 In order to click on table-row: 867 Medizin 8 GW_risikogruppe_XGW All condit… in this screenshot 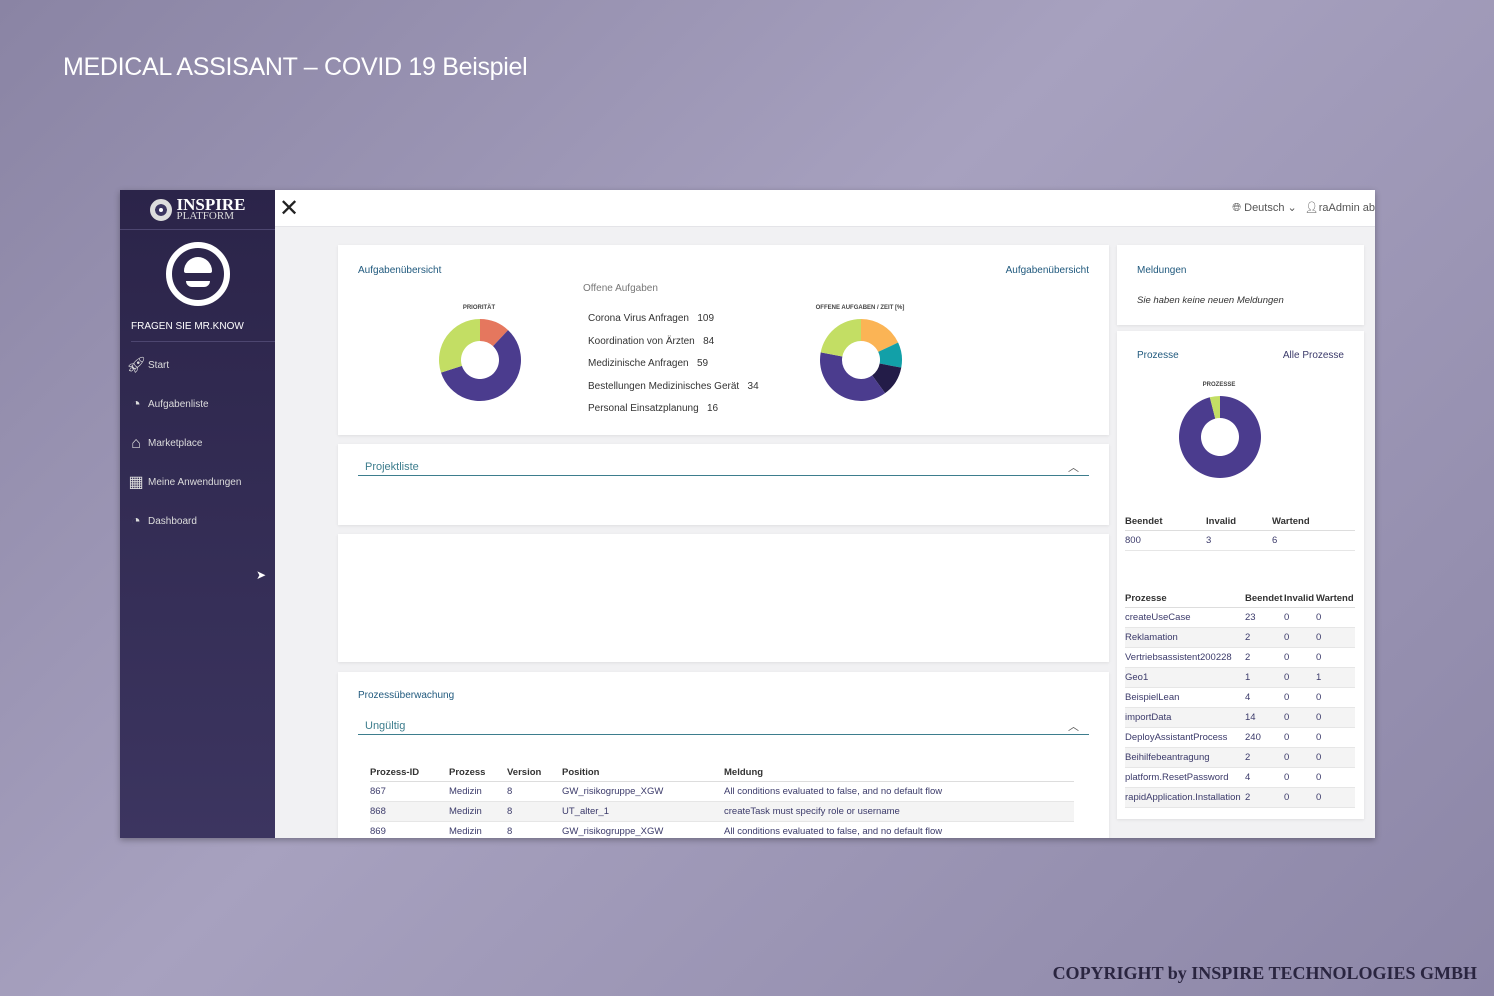, I will do `click(722, 791)`.